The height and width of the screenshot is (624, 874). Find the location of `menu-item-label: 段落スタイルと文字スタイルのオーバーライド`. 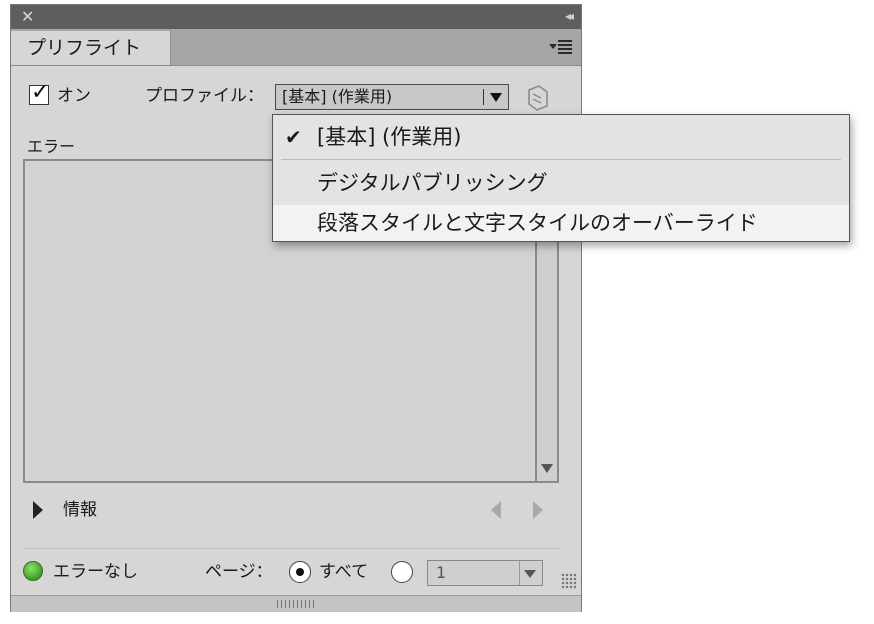

menu-item-label: 段落スタイルと文字スタイルのオーバーライド is located at coordinates (537, 223).